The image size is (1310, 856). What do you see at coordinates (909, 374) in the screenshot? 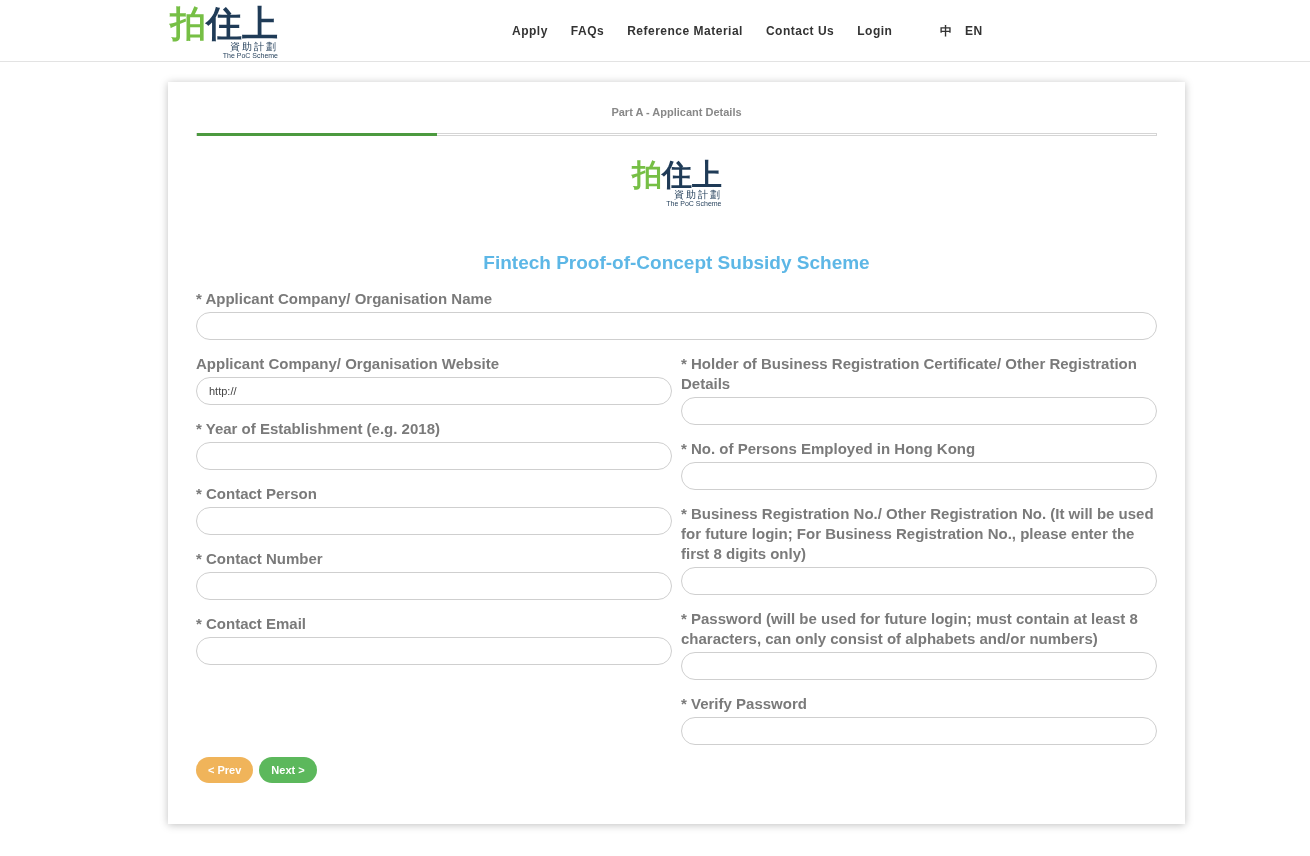
I see `field-label: * Holder of Business Registration Certificate/ Other Registration Details` at bounding box center [909, 374].